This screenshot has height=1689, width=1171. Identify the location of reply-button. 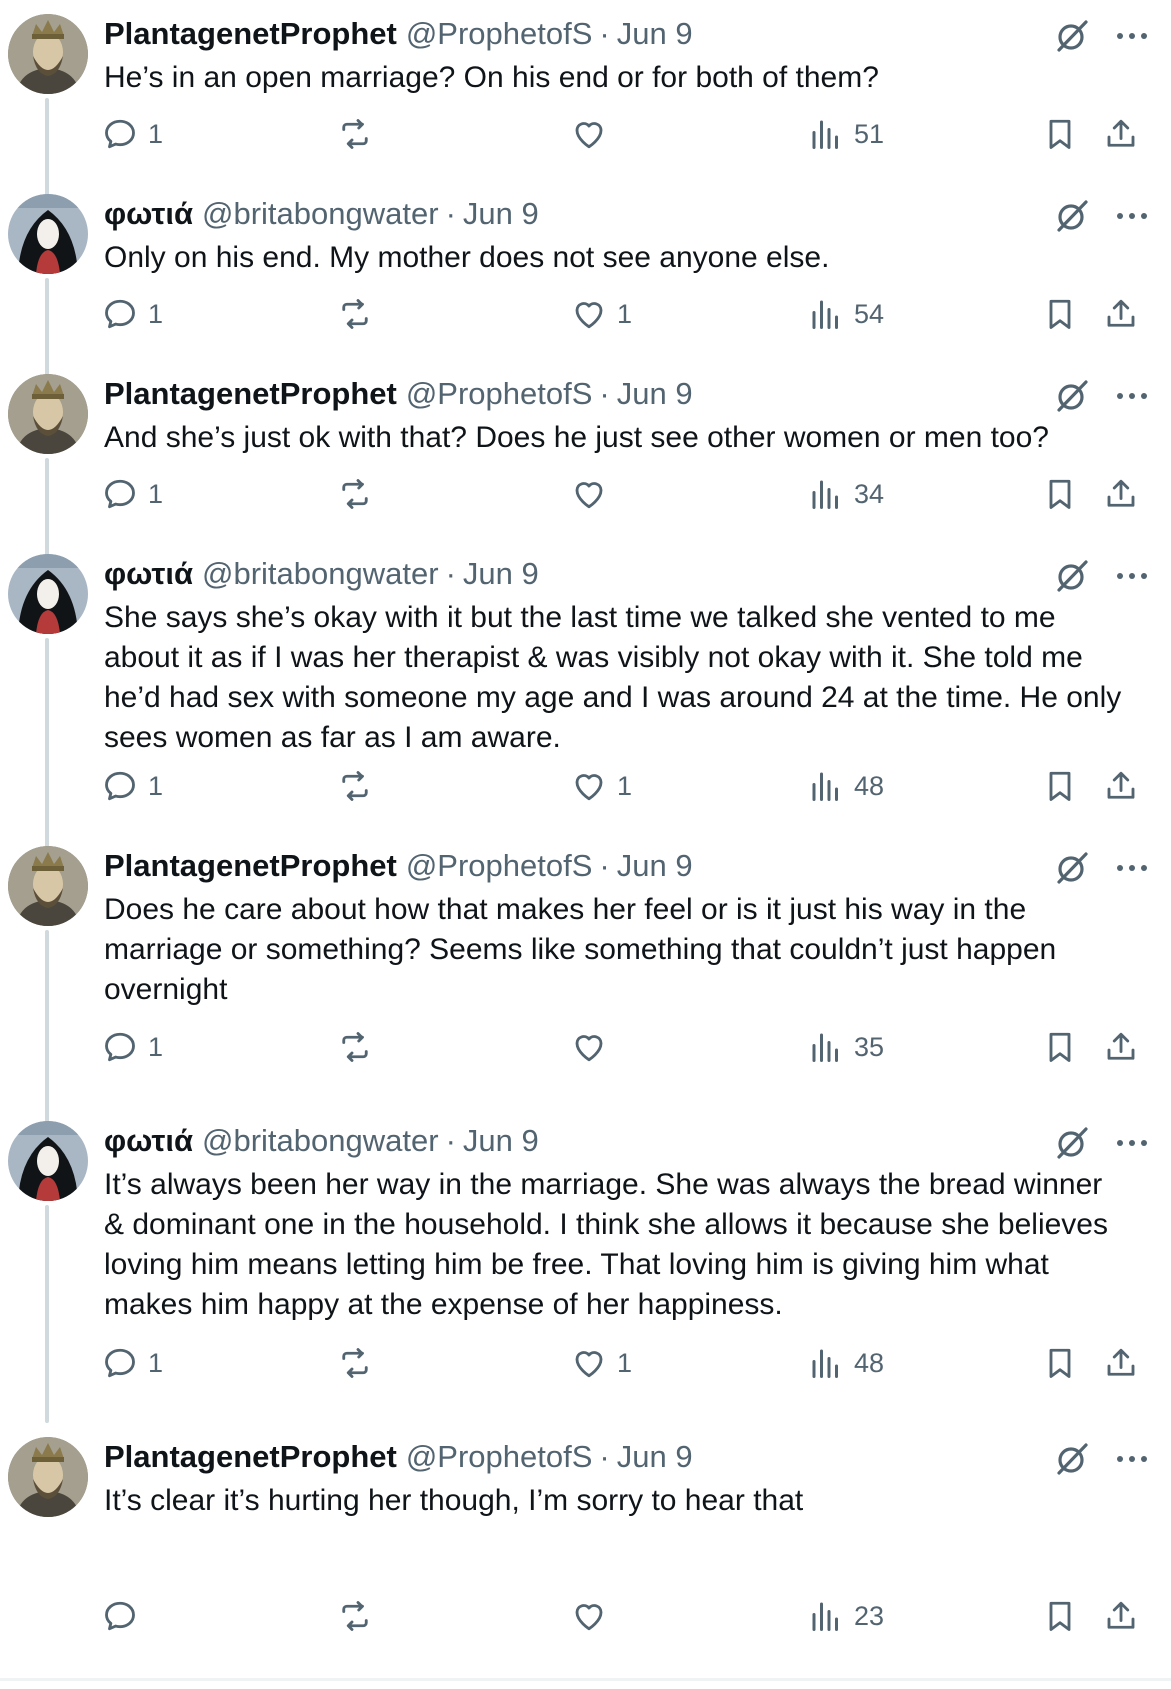
(125, 1616).